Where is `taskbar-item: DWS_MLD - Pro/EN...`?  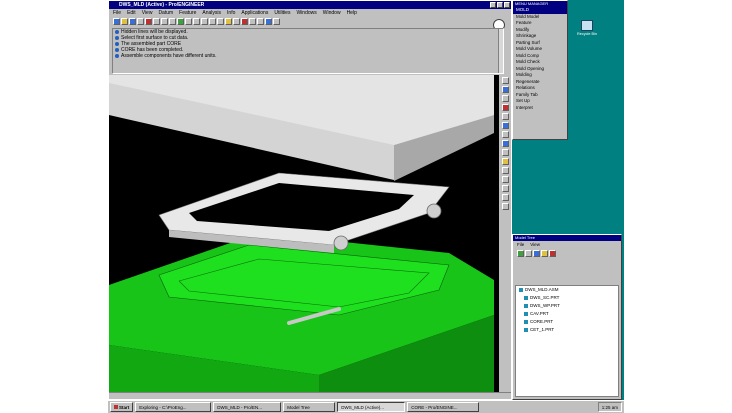
taskbar-item: DWS_MLD - Pro/EN... is located at coordinates (247, 407).